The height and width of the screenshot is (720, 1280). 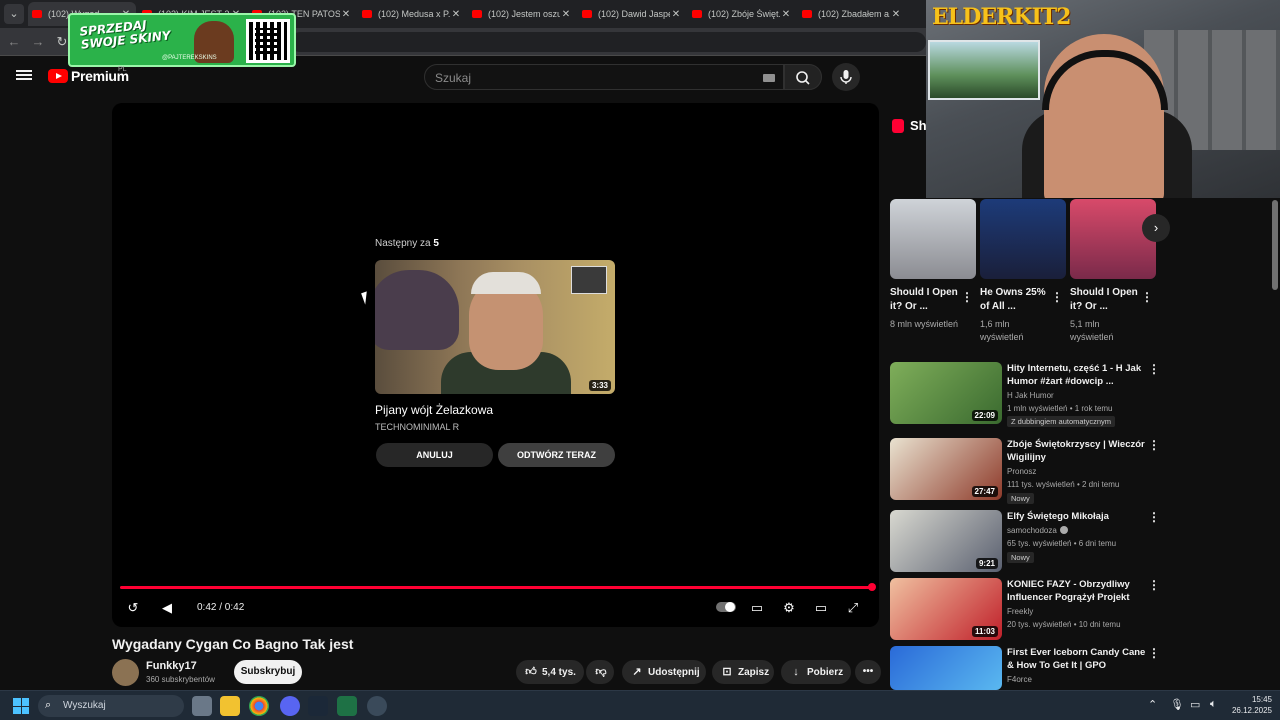 What do you see at coordinates (133, 608) in the screenshot?
I see `replay-icon: ↺` at bounding box center [133, 608].